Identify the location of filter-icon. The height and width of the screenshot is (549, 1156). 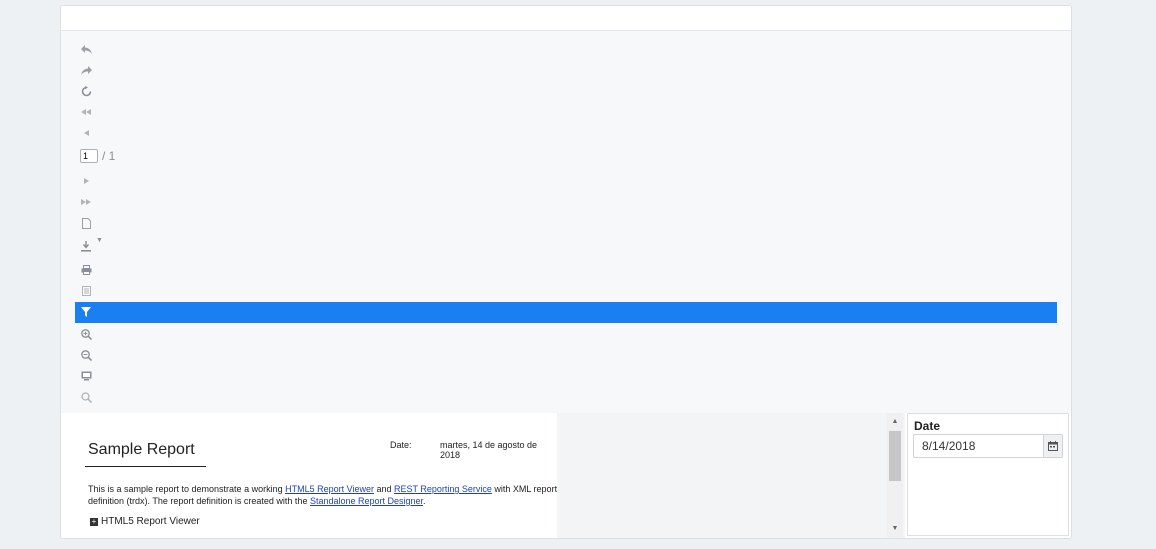
(86, 312).